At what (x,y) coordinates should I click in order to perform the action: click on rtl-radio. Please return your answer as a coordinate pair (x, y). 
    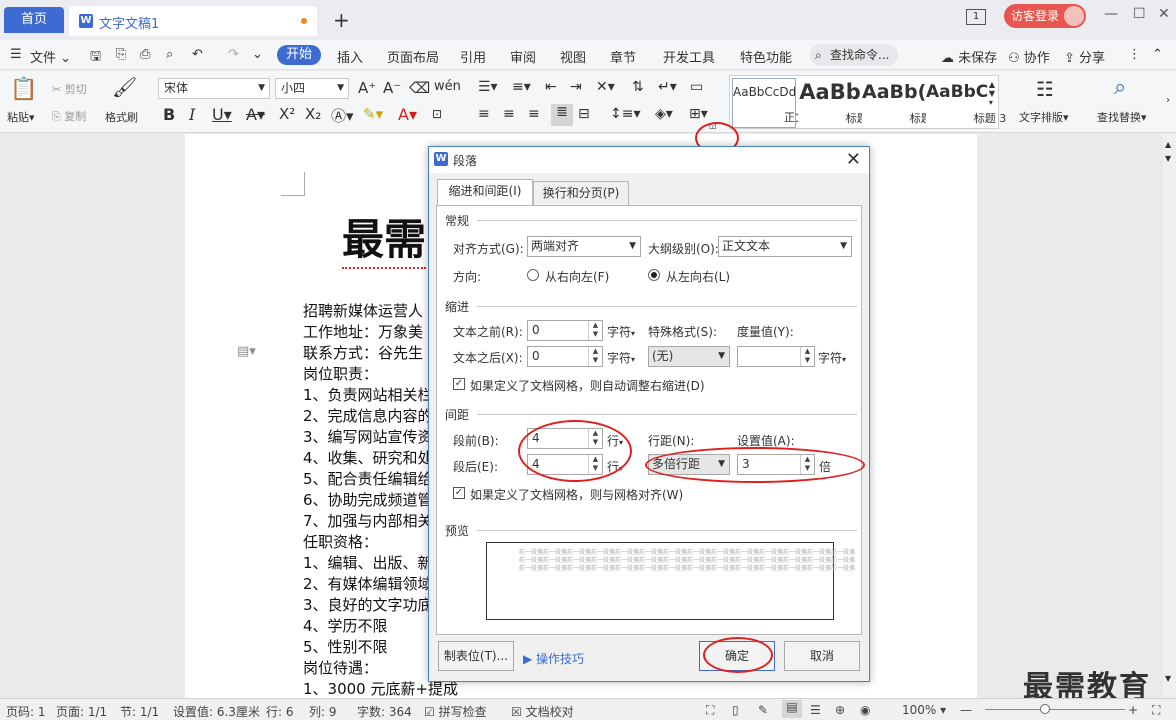
    Looking at the image, I should click on (533, 275).